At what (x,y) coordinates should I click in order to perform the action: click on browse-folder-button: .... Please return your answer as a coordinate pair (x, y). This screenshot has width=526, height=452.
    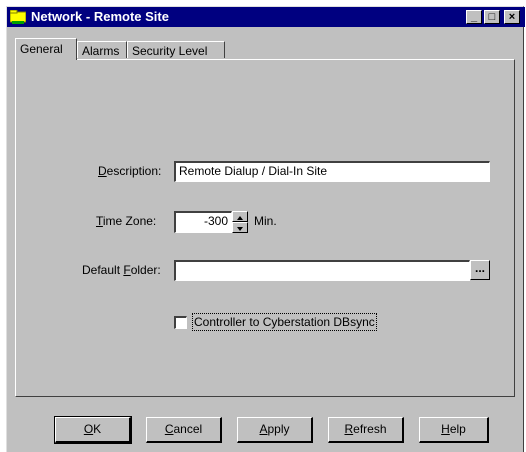
    Looking at the image, I should click on (480, 270).